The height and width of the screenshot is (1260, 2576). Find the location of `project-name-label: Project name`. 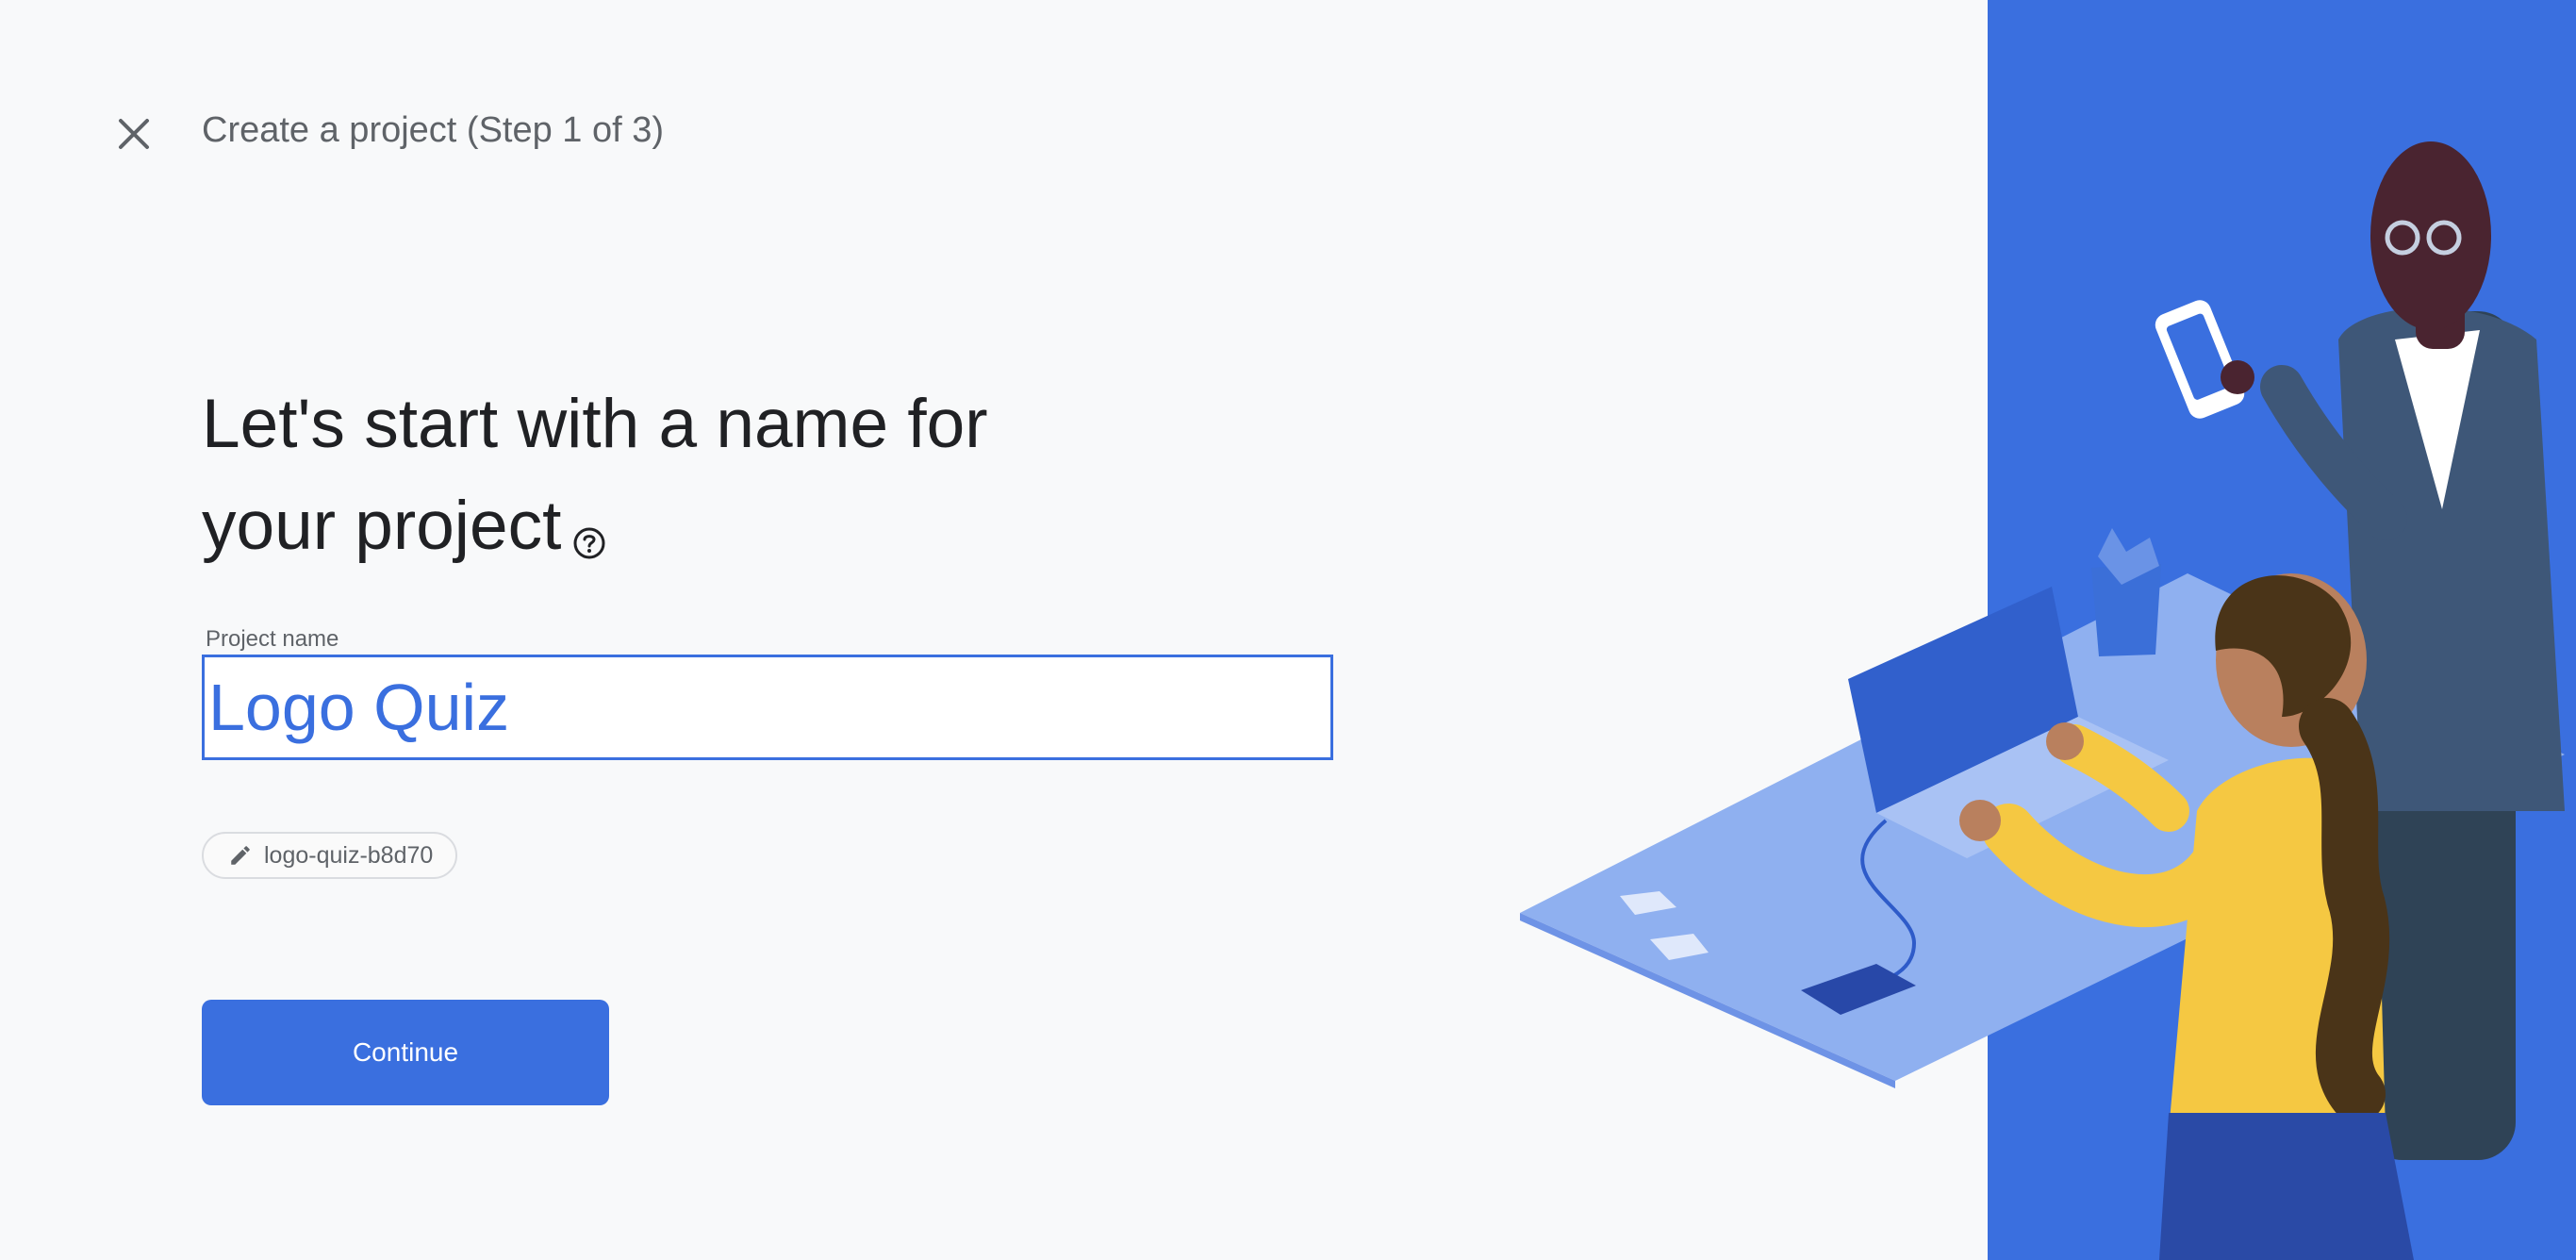

project-name-label: Project name is located at coordinates (272, 639).